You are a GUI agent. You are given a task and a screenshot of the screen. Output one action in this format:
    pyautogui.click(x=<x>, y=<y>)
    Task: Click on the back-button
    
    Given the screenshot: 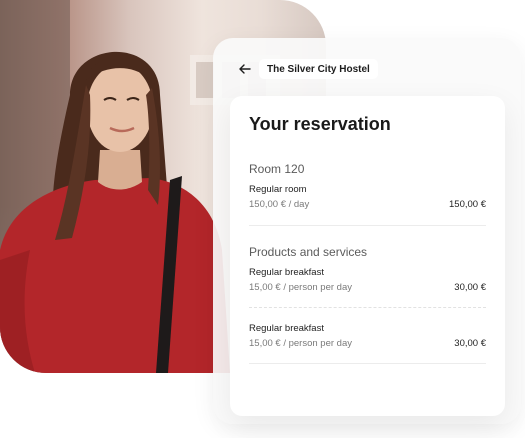 What is the action you would take?
    pyautogui.click(x=245, y=69)
    